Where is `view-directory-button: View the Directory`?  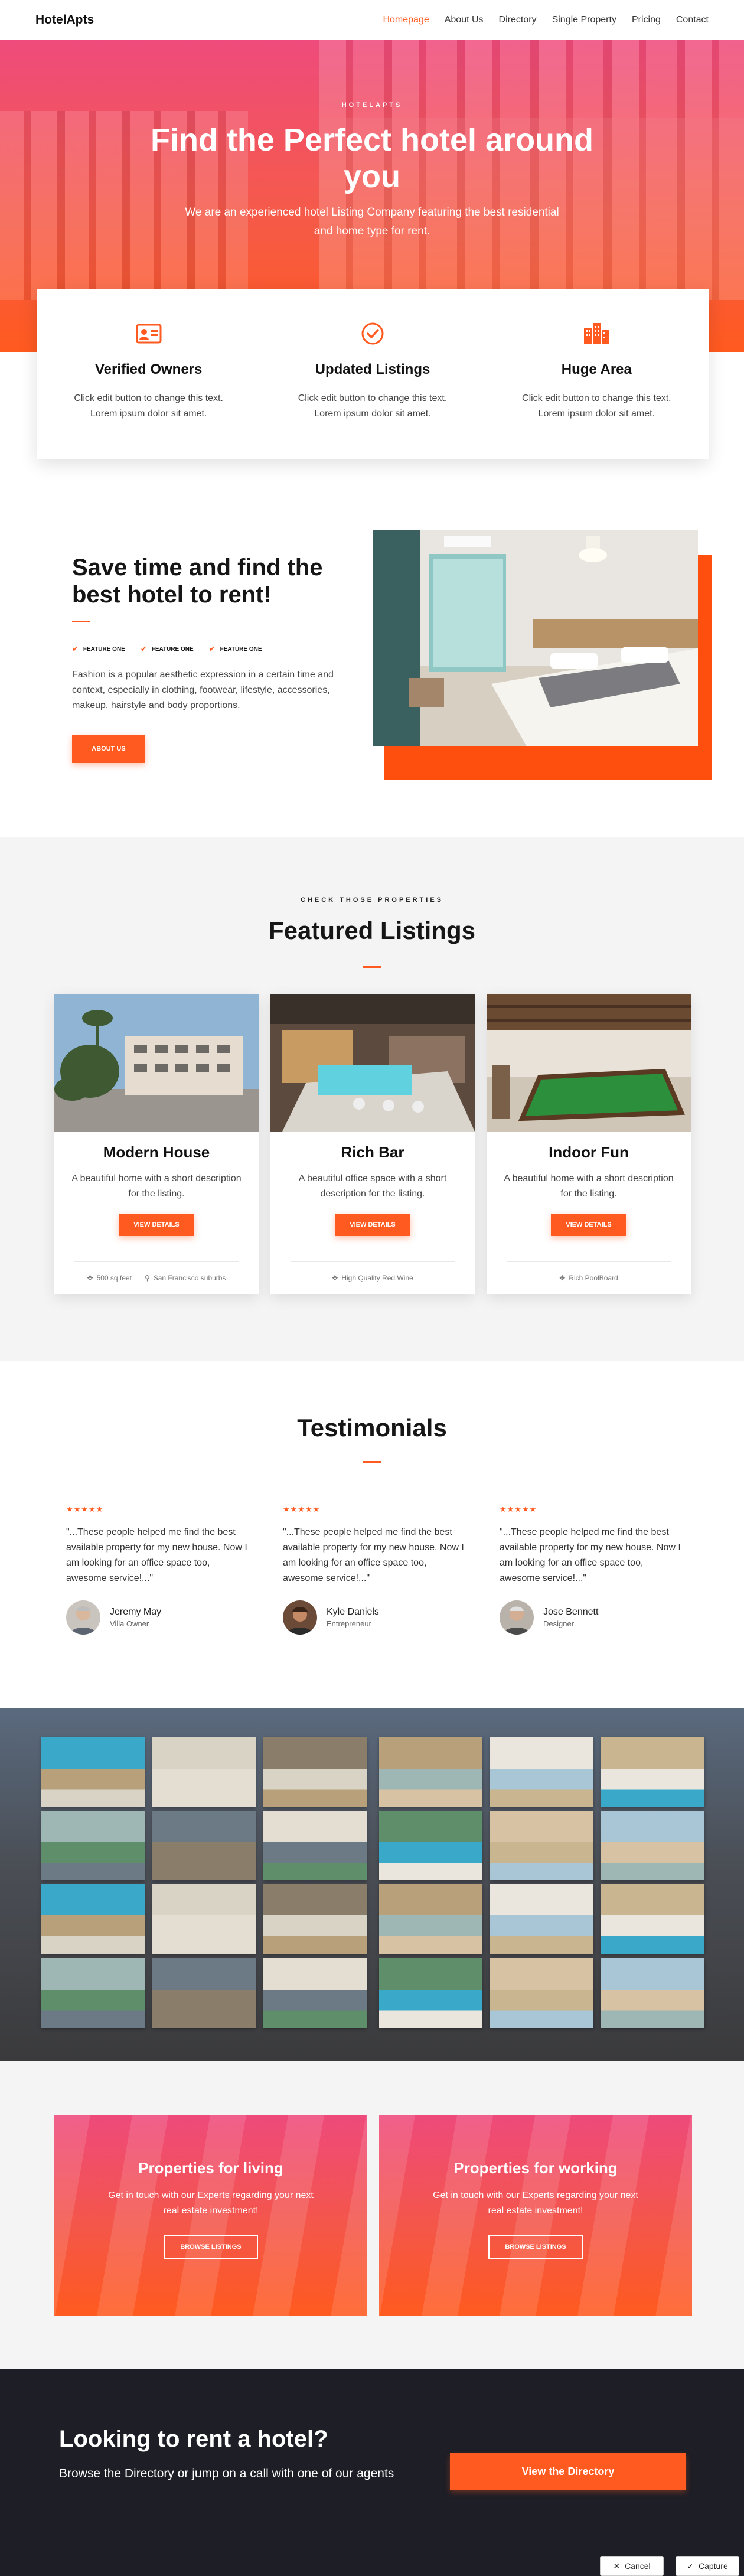
view-directory-button: View the Directory is located at coordinates (568, 2471).